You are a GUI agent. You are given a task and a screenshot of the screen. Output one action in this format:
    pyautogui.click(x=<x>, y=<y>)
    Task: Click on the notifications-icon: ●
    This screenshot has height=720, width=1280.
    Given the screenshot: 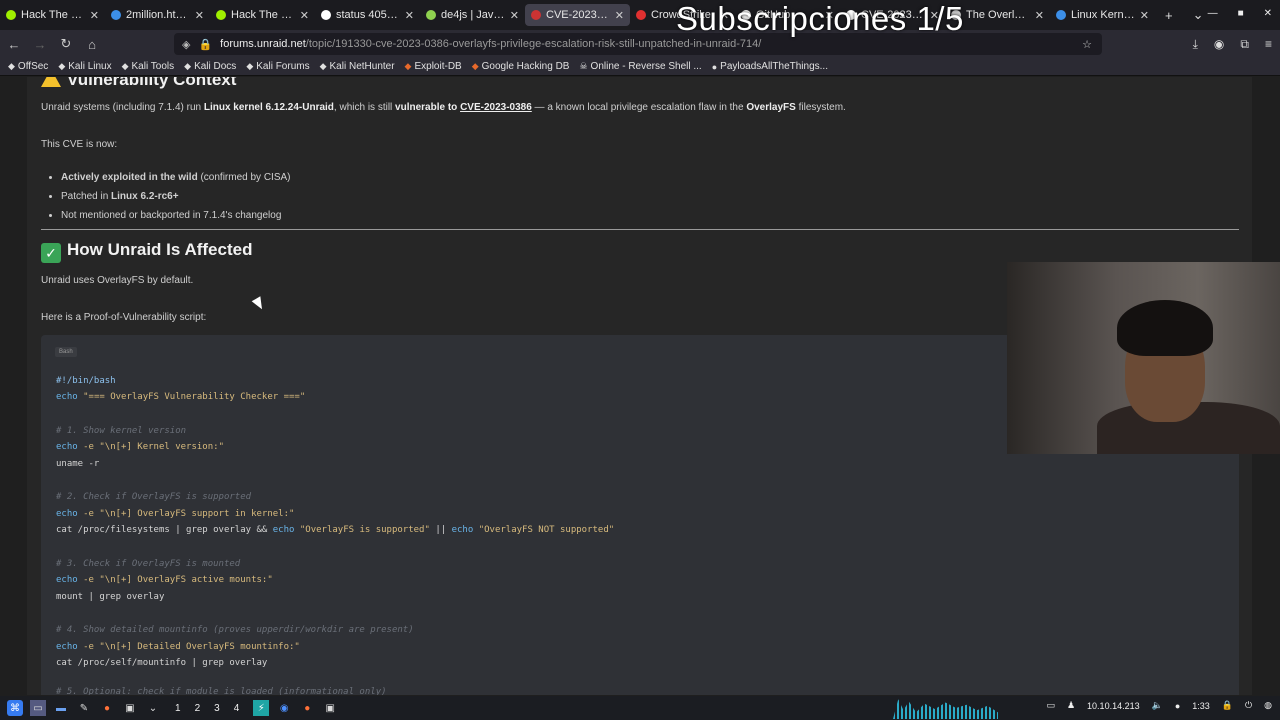 What is the action you would take?
    pyautogui.click(x=1177, y=706)
    